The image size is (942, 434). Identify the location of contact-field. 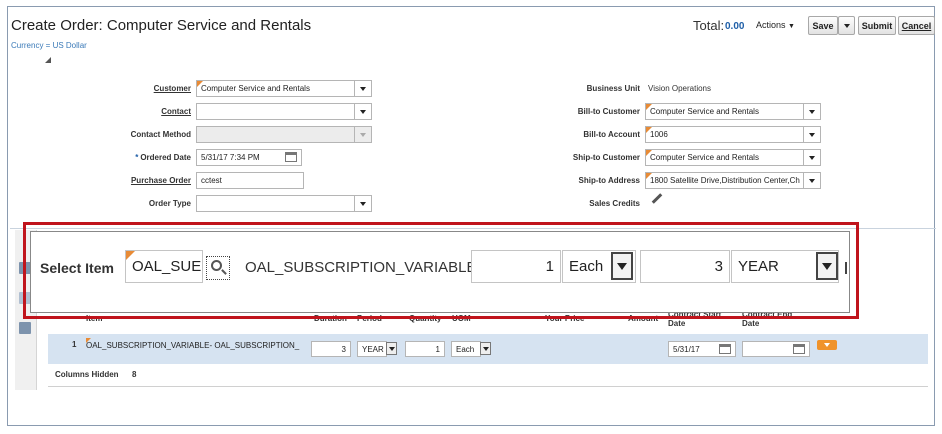
(284, 111).